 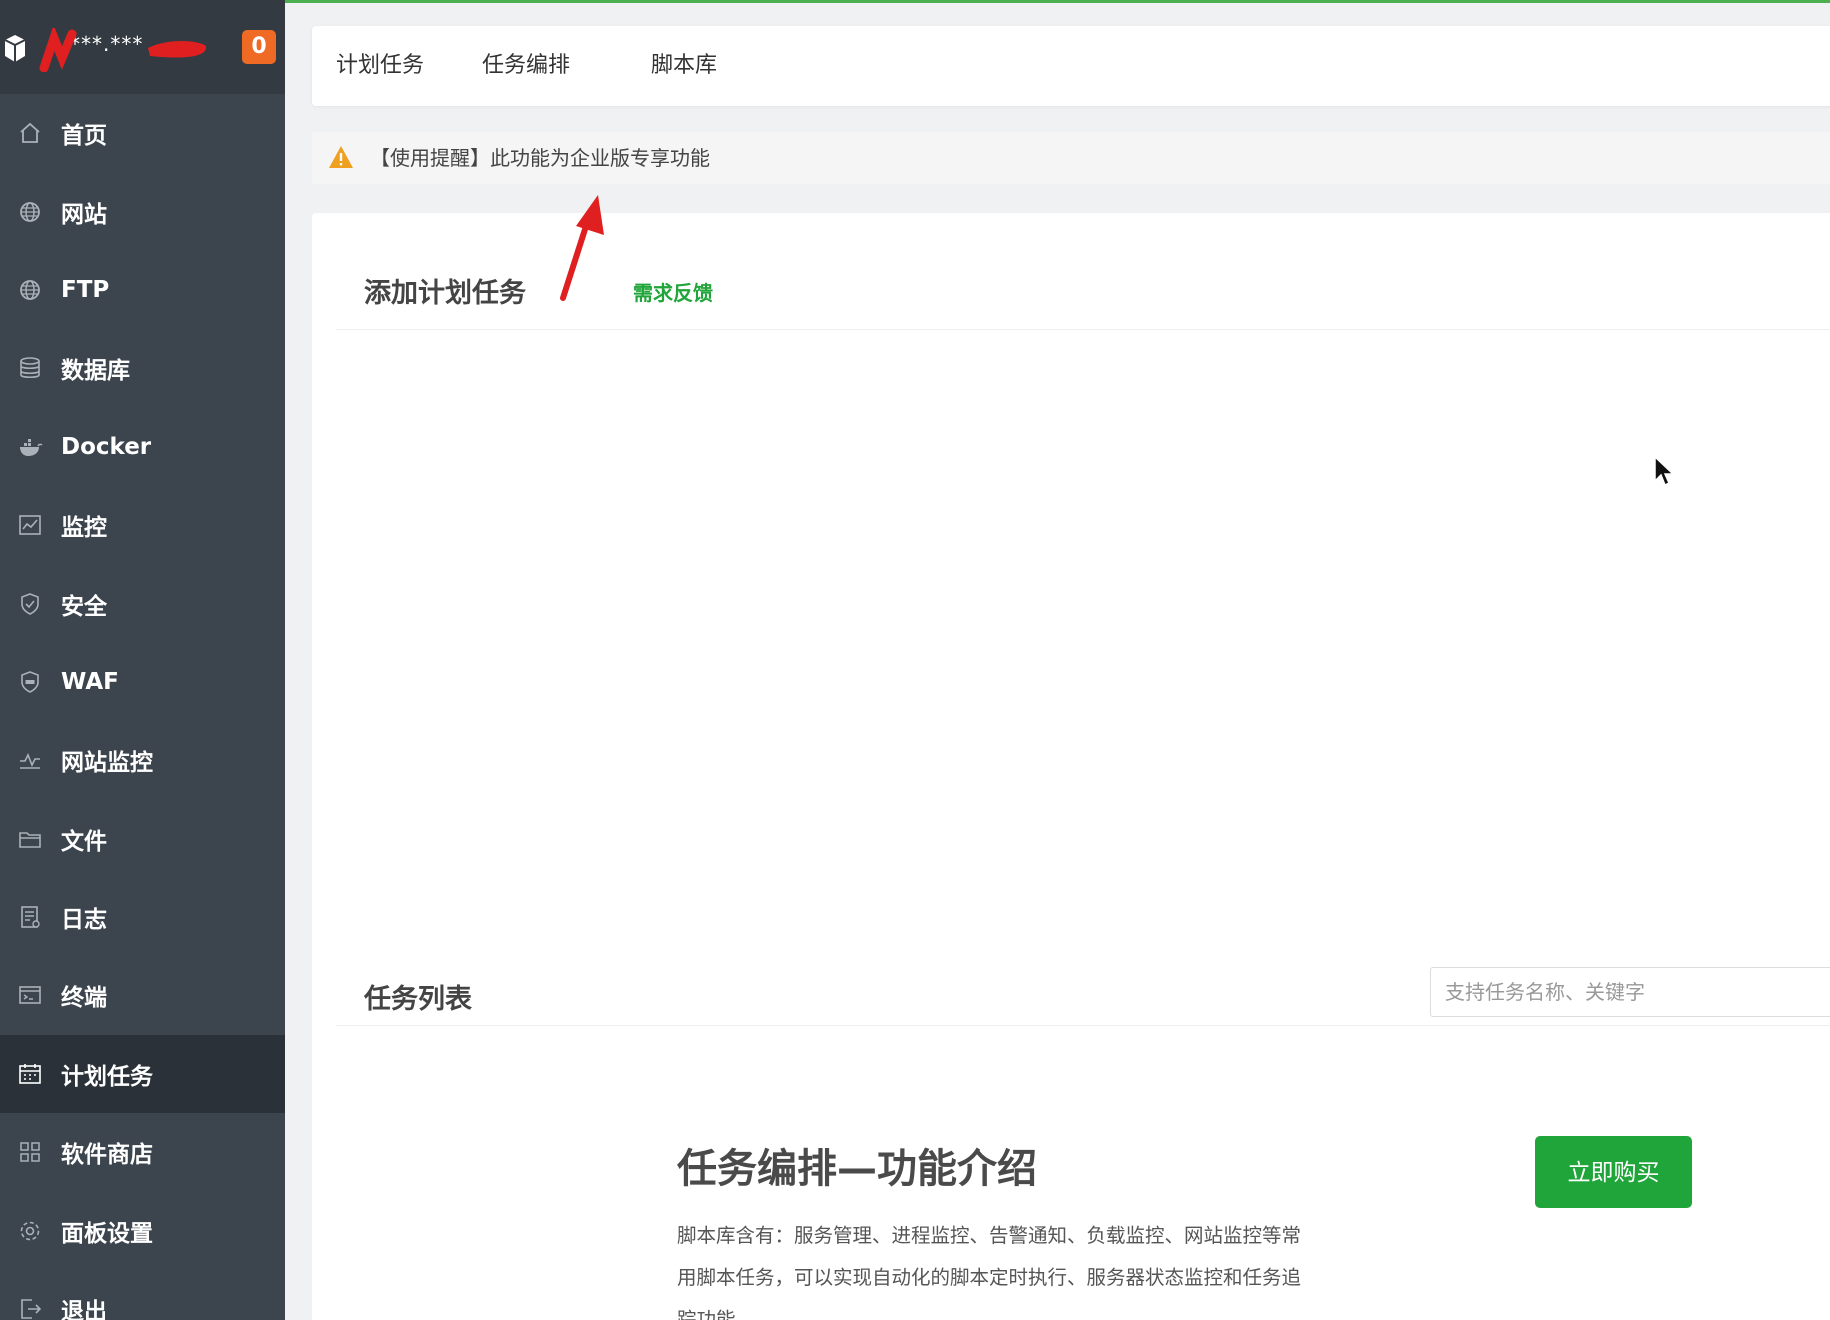 I want to click on sidebar-item-label: 退出, so click(x=84, y=1309).